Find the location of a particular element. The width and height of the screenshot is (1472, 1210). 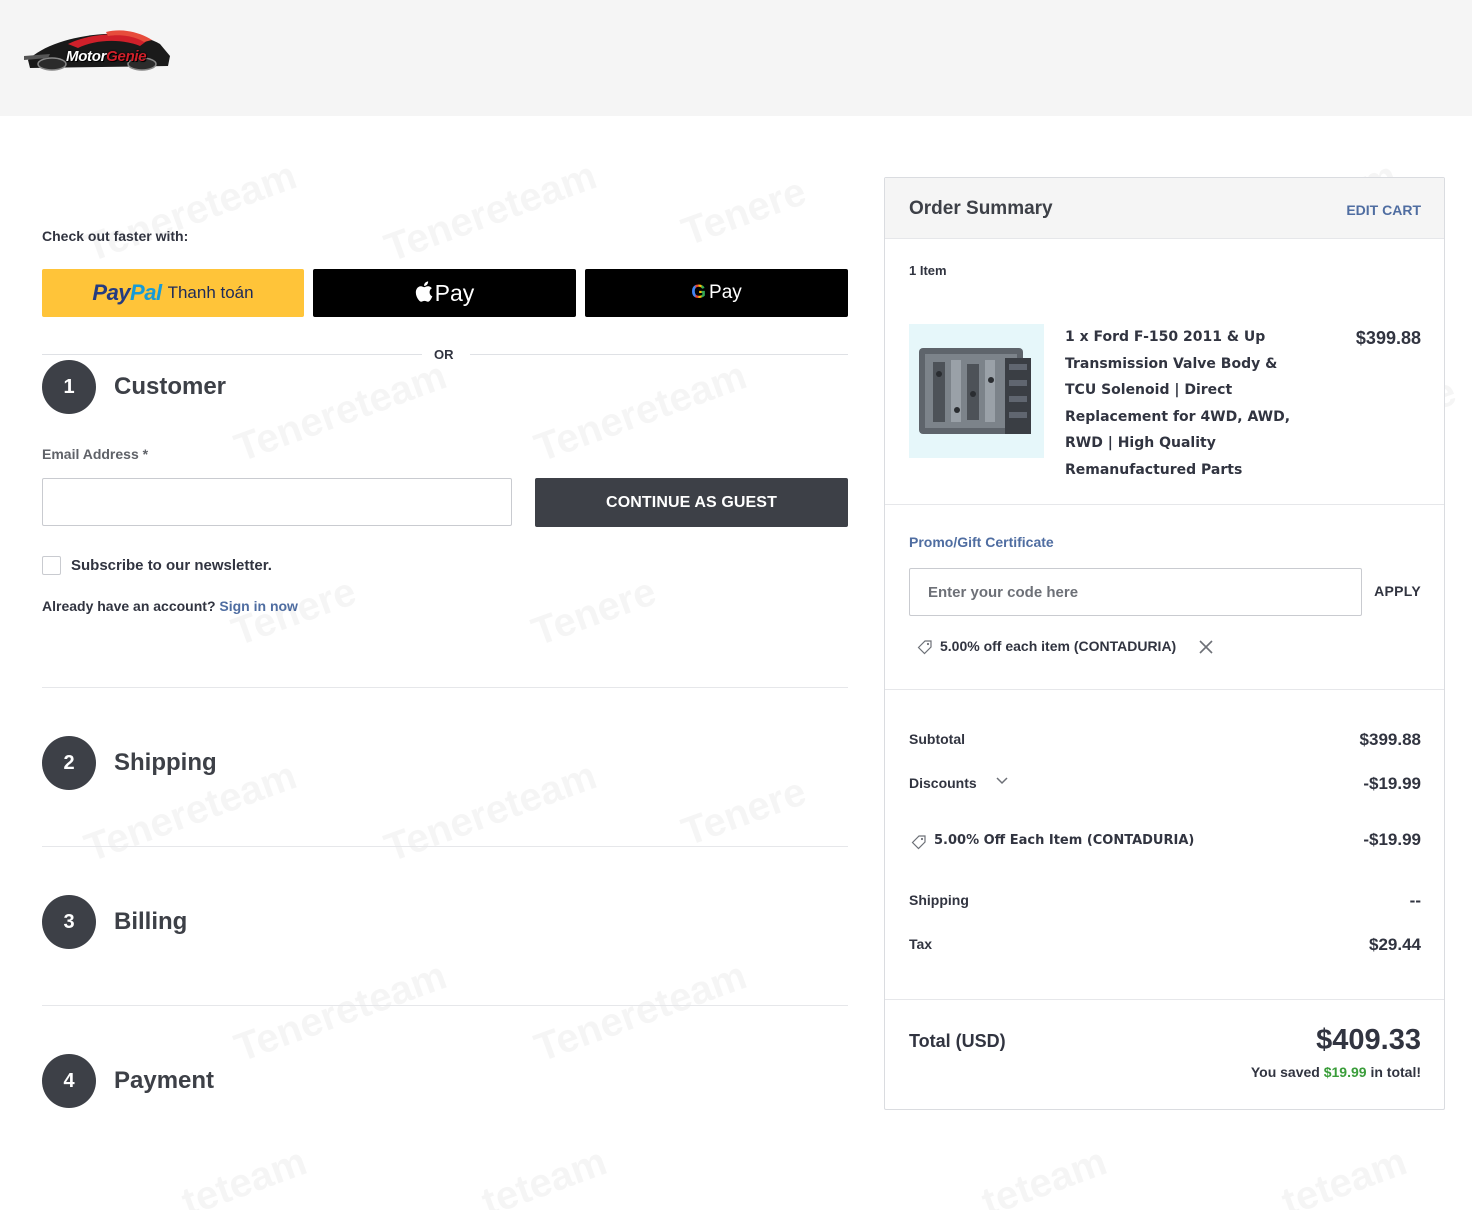

order-summary-title: Order Summary is located at coordinates (981, 208).